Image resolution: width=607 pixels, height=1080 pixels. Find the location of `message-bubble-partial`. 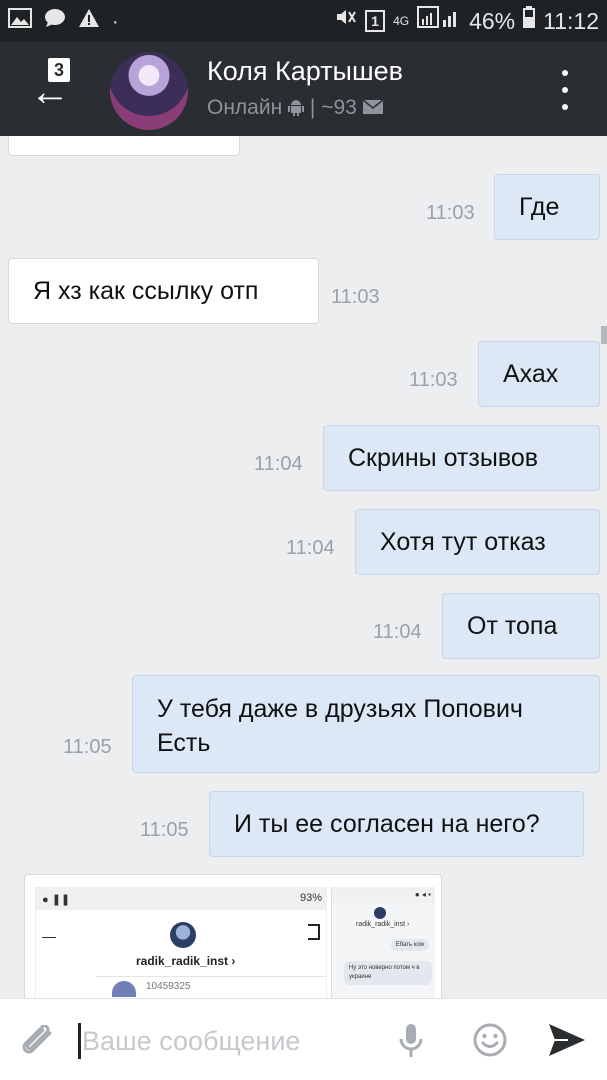

message-bubble-partial is located at coordinates (124, 146).